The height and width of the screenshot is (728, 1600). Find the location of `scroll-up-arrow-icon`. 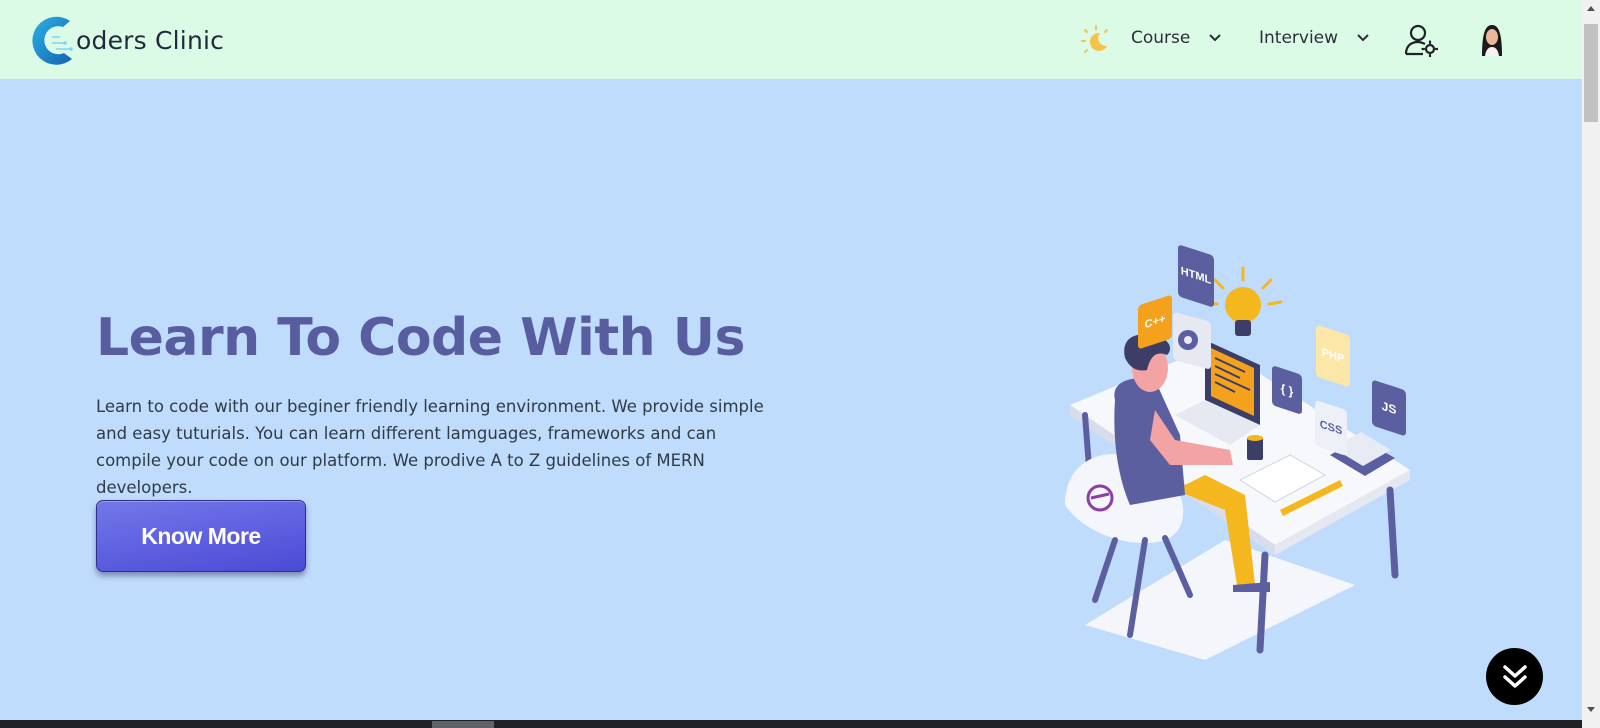

scroll-up-arrow-icon is located at coordinates (1591, 9).